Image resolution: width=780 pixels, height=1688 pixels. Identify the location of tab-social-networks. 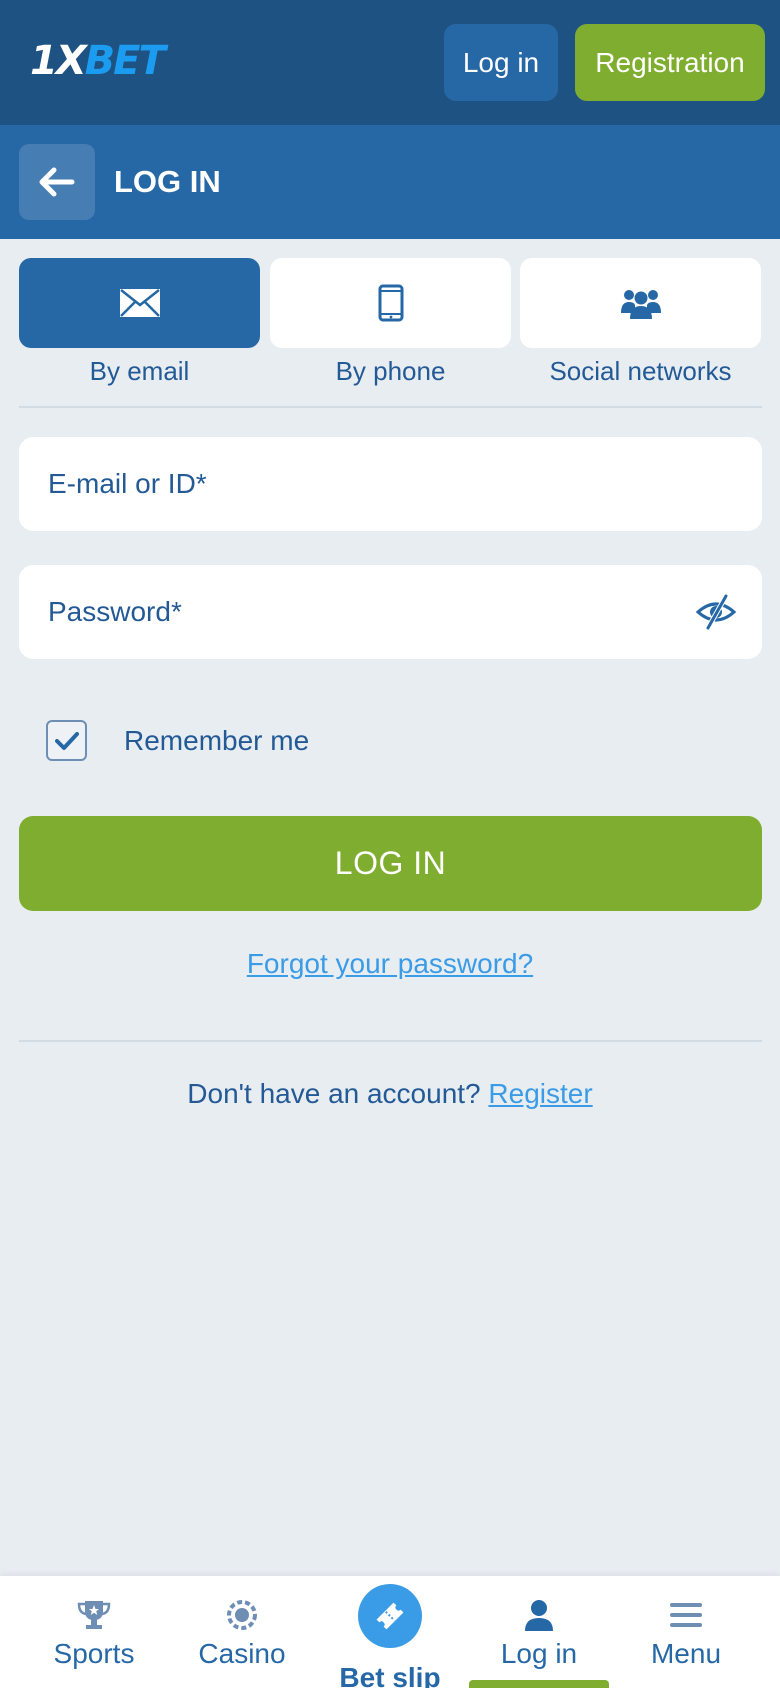
(640, 303).